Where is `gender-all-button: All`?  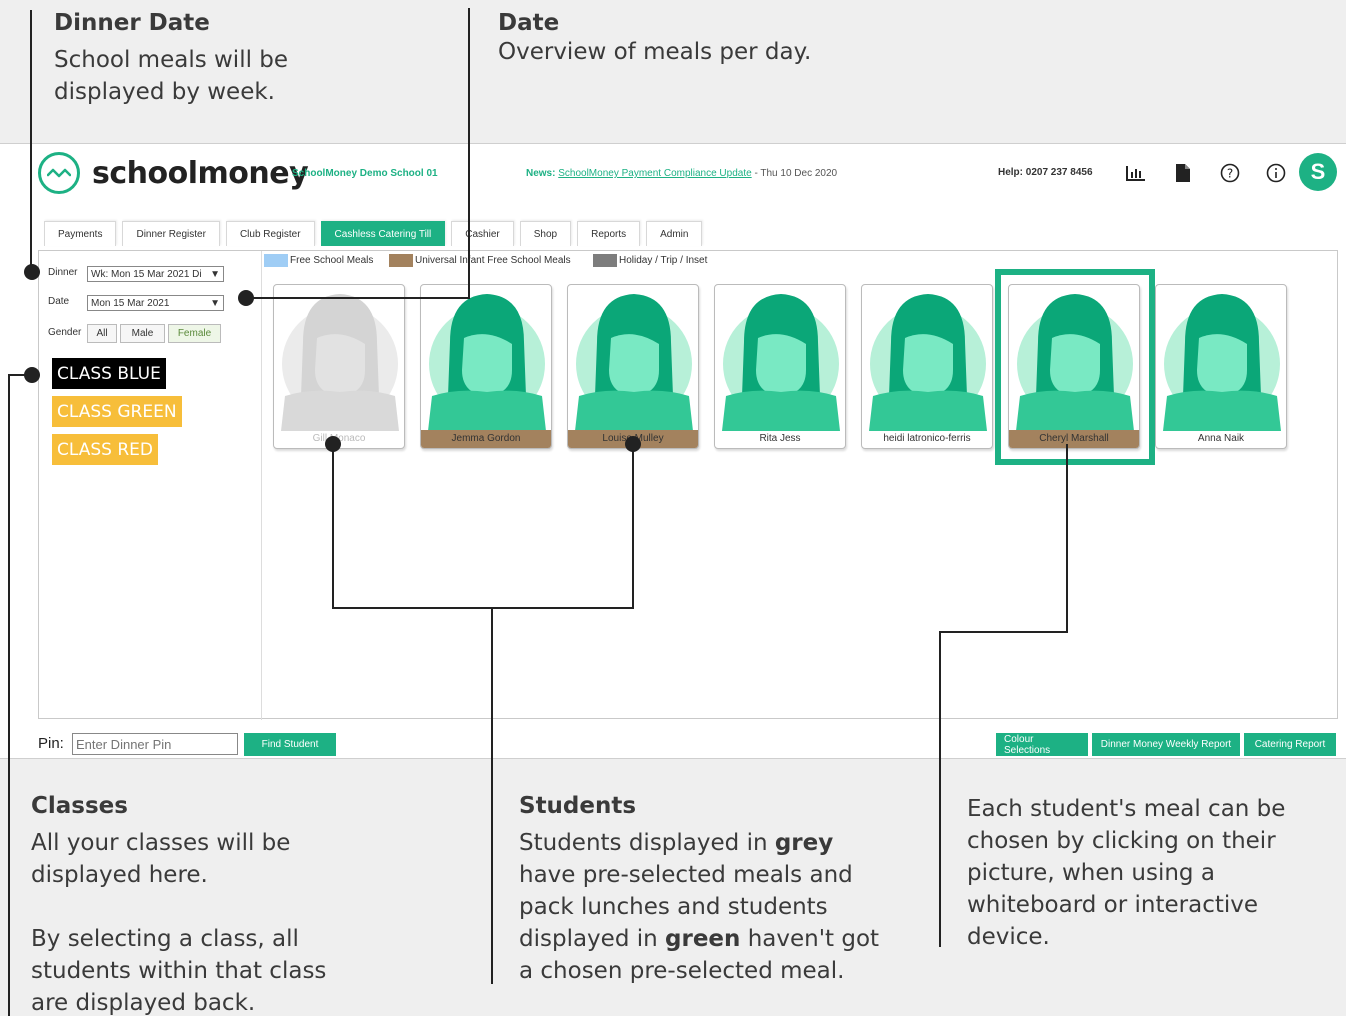
gender-all-button: All is located at coordinates (102, 333).